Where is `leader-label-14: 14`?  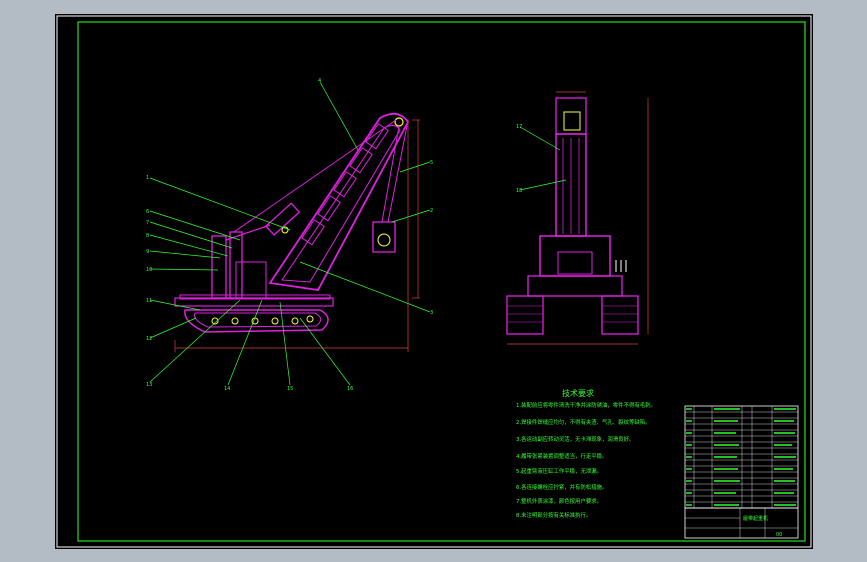
leader-label-14: 14 is located at coordinates (227, 389).